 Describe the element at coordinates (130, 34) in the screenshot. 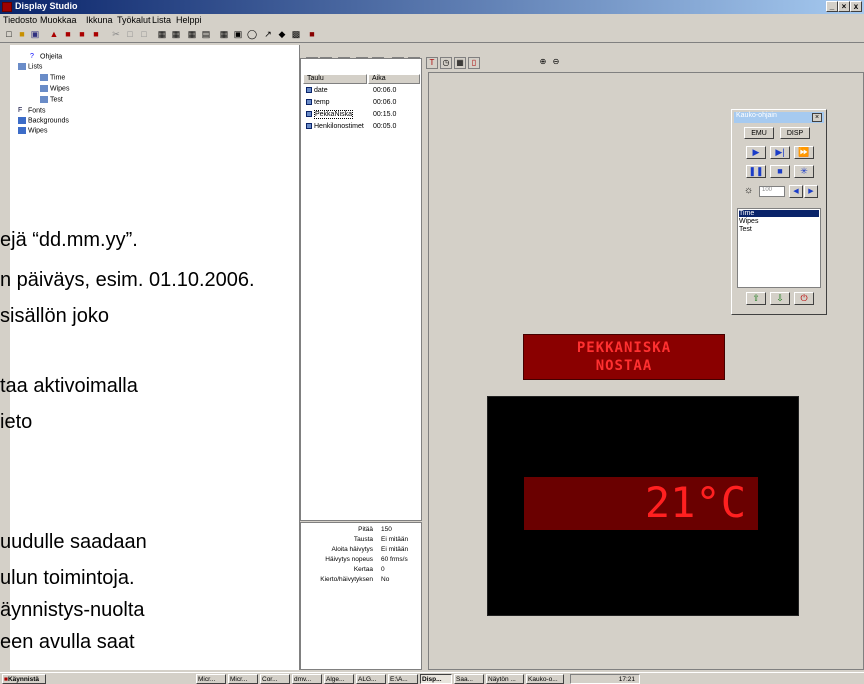

I see `copy-icon: □` at that location.